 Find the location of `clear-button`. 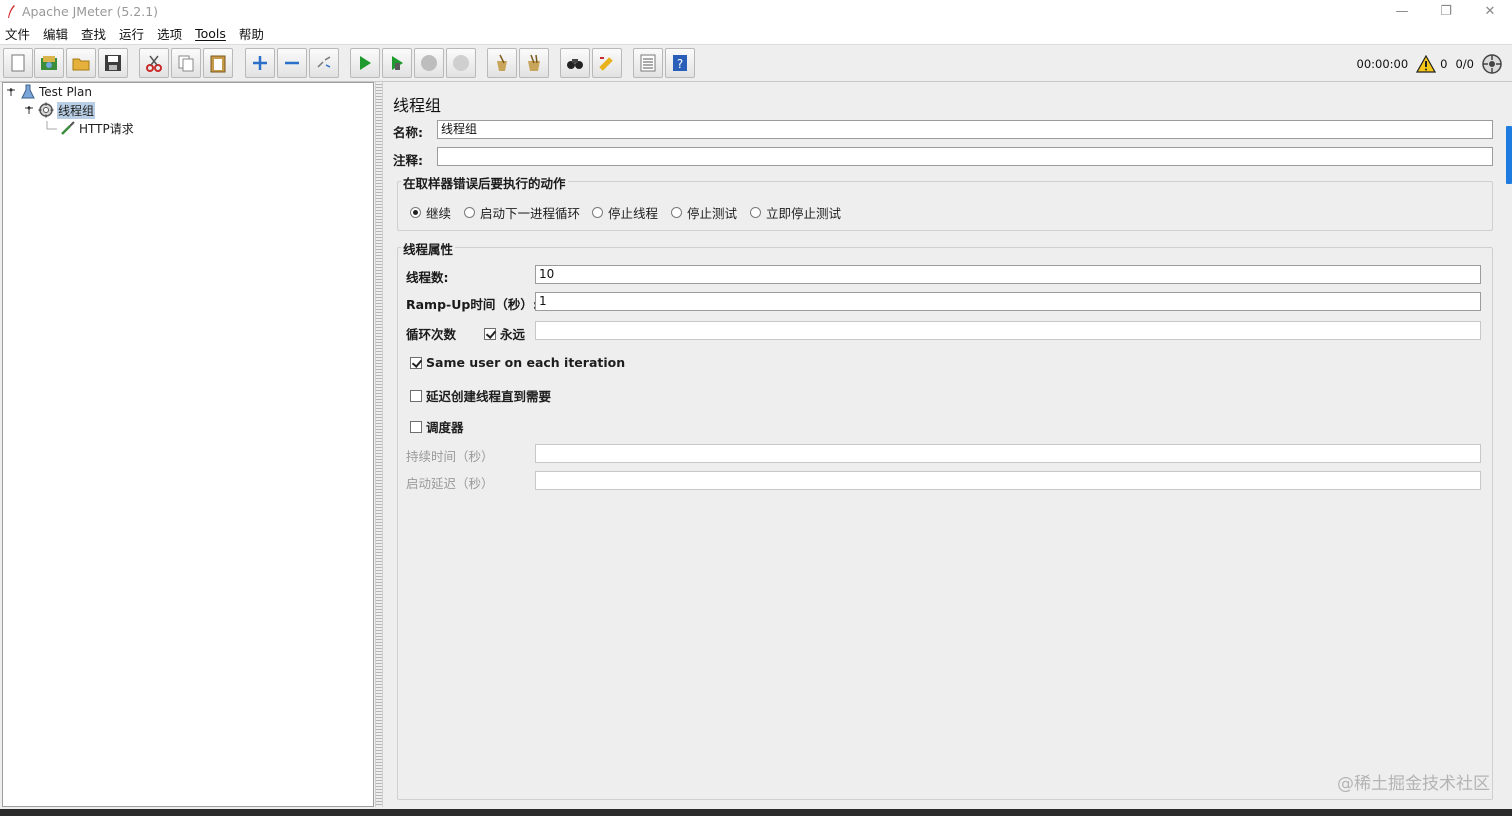

clear-button is located at coordinates (502, 63).